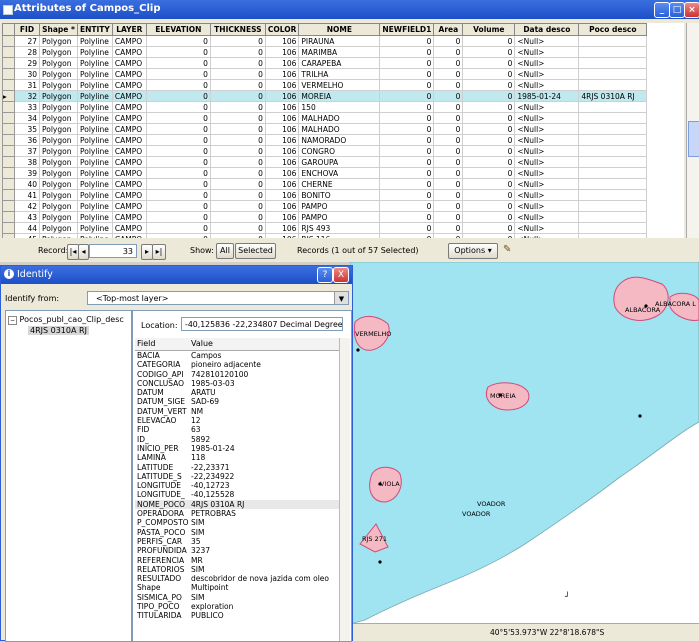  I want to click on minimize-button: _, so click(662, 10).